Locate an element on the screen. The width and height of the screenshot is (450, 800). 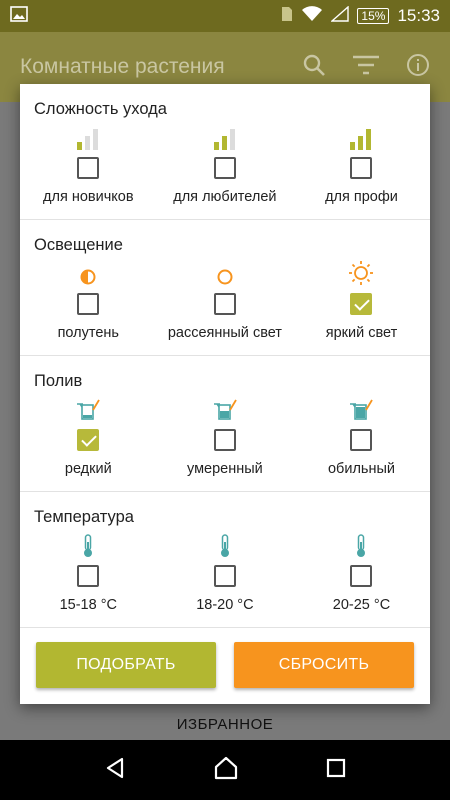
option-label: для профи is located at coordinates (361, 197).